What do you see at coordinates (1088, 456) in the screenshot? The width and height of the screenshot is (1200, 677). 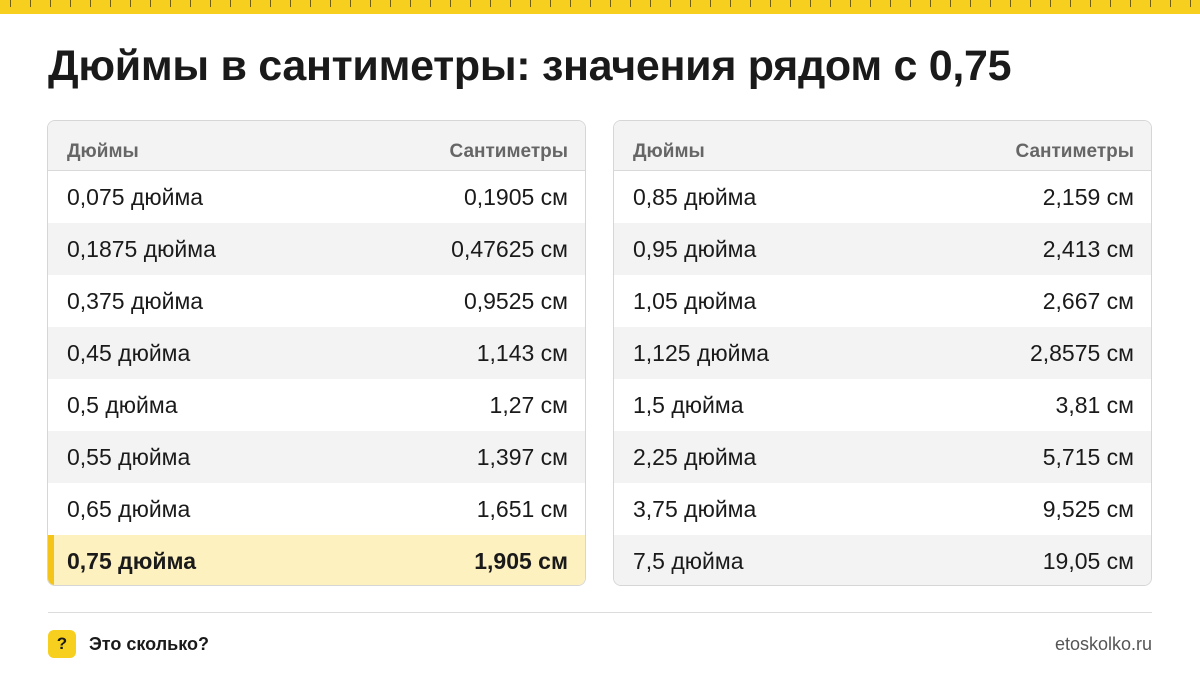 I see `cell-cm: 5,715 см` at bounding box center [1088, 456].